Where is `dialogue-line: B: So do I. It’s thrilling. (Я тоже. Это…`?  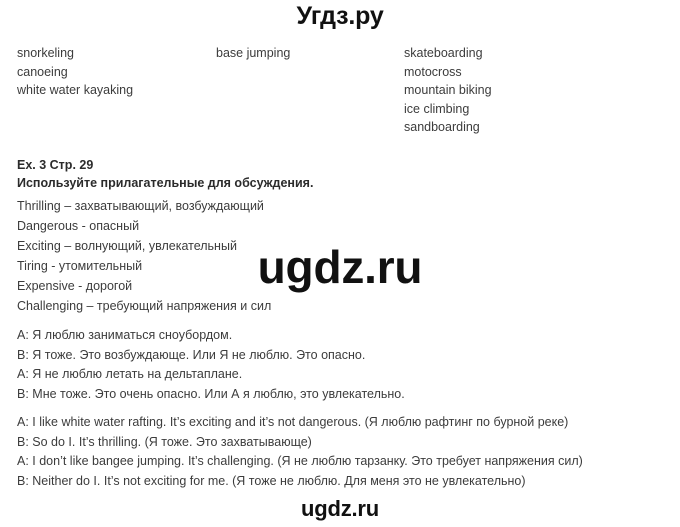
dialogue-line: B: So do I. It’s thrilling. (Я тоже. Это… is located at coordinates (164, 441).